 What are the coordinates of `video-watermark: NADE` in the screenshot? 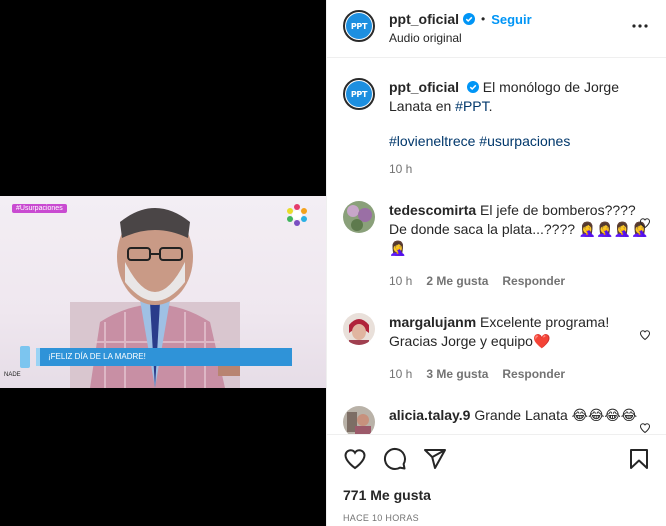 It's located at (12, 375).